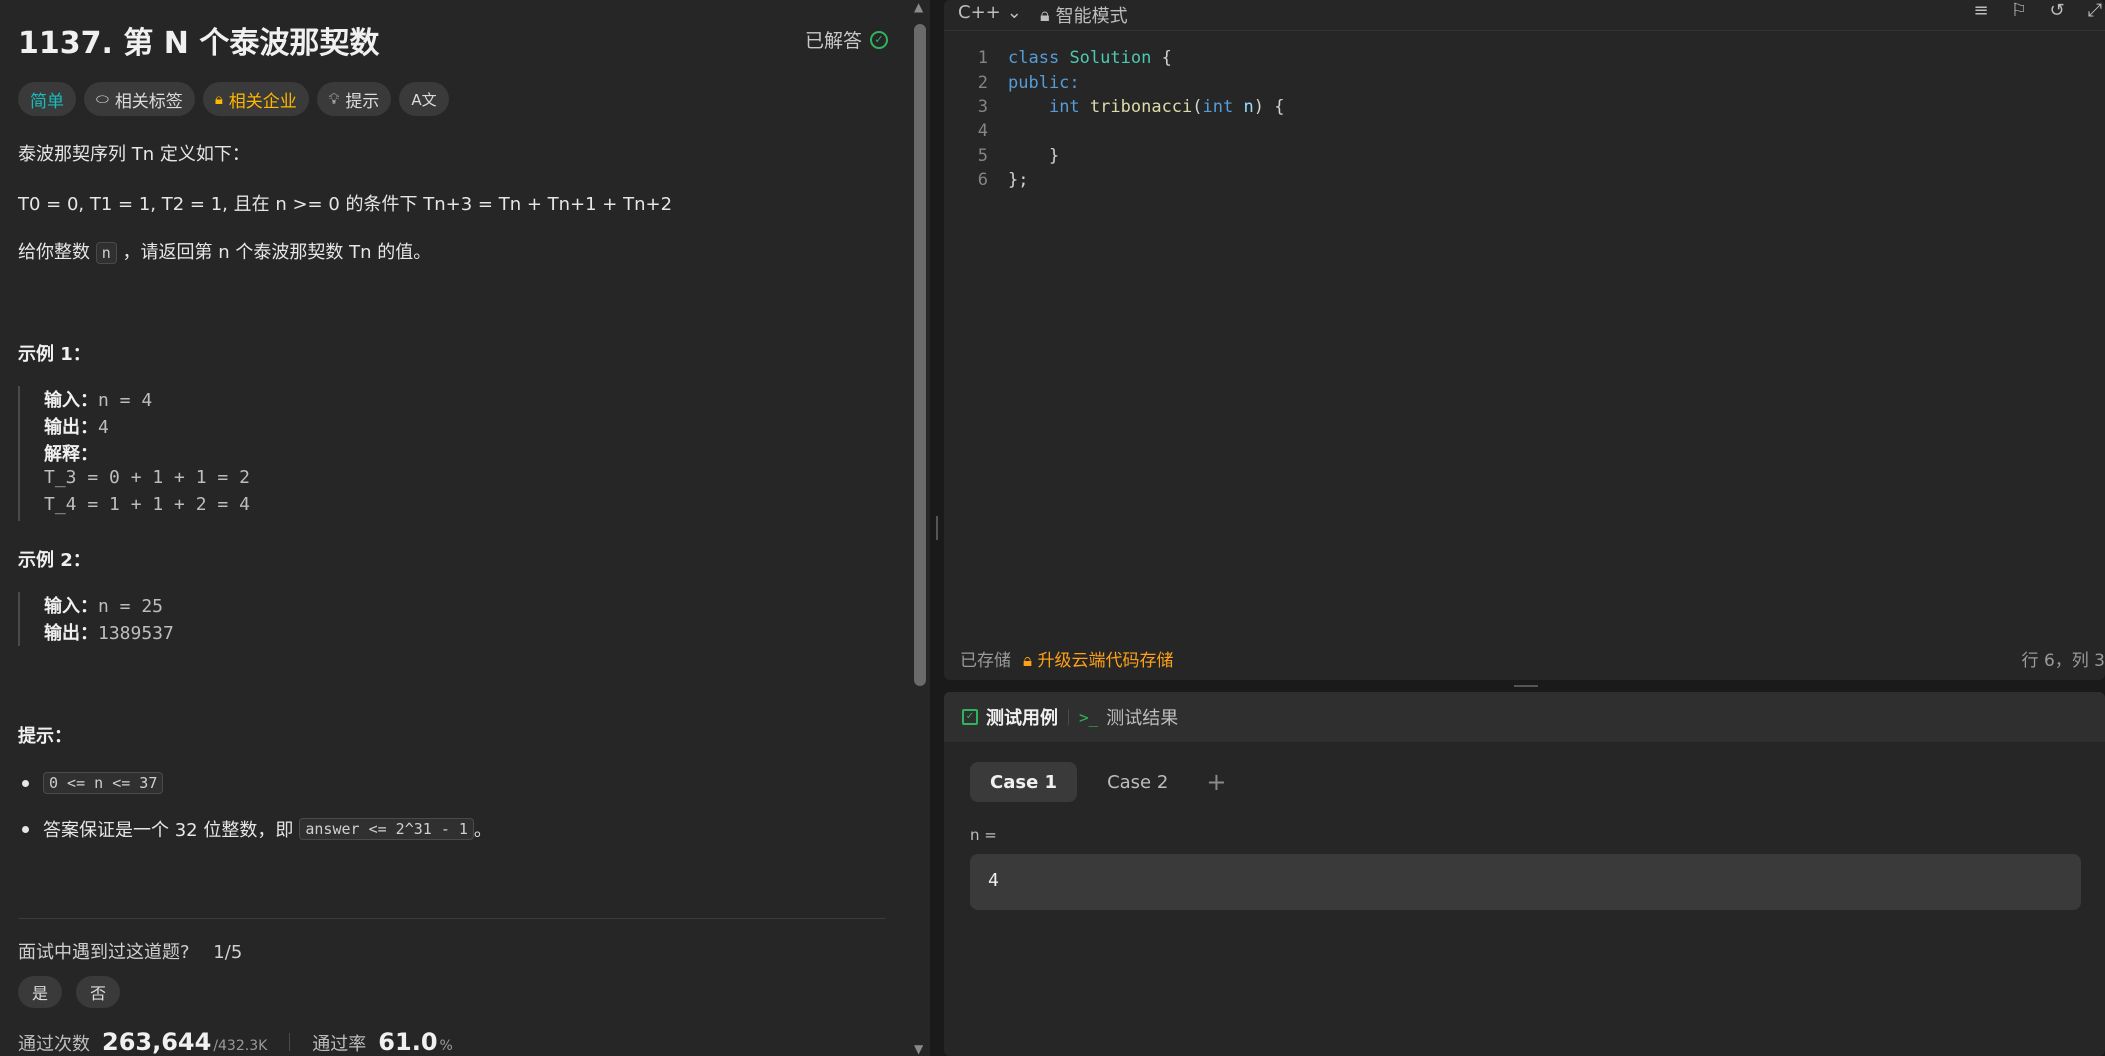 The width and height of the screenshot is (2105, 1056). I want to click on task-suffix: ，请返回第 n 个泰波那契数 Tn 的值。, so click(277, 252).